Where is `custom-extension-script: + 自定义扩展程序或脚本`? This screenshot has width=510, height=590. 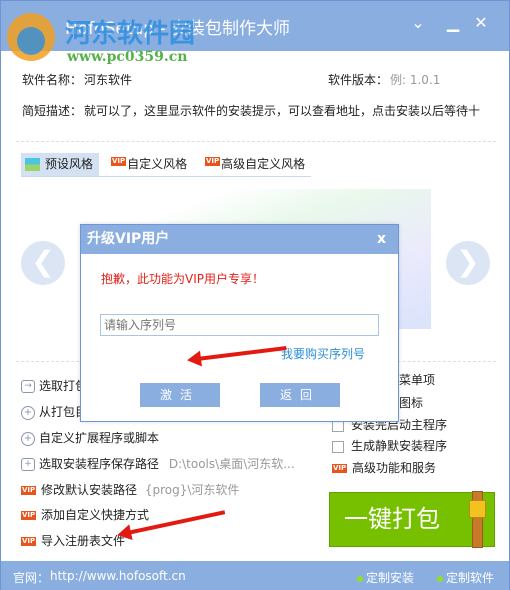
custom-extension-script: + 自定义扩展程序或脚本 is located at coordinates (90, 438).